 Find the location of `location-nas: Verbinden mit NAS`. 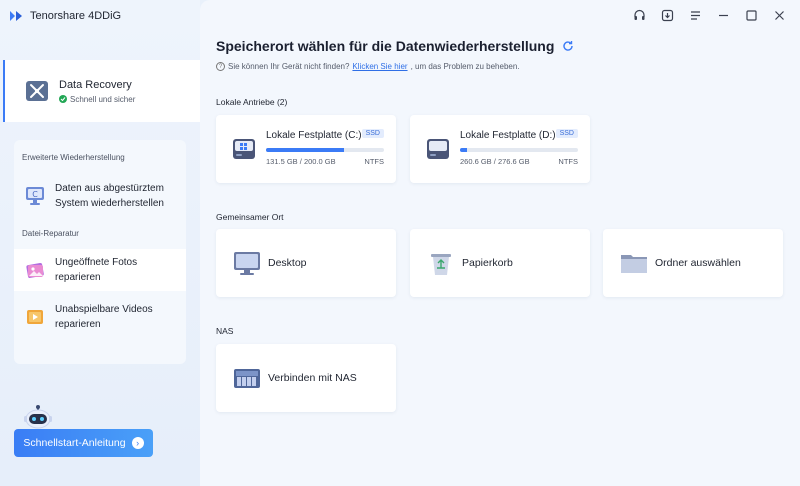

location-nas: Verbinden mit NAS is located at coordinates (306, 378).